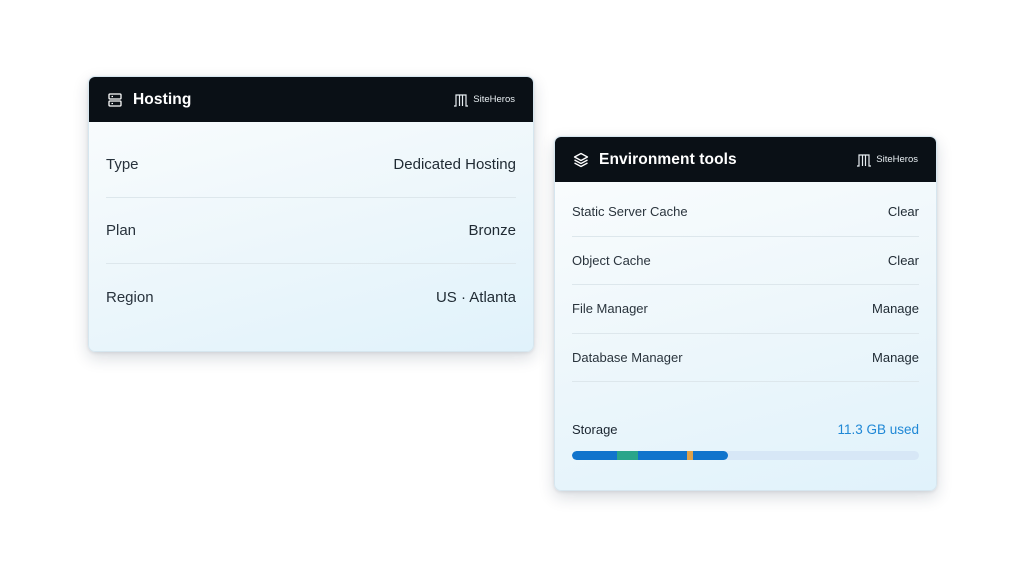 The height and width of the screenshot is (576, 1024). Describe the element at coordinates (162, 99) in the screenshot. I see `hosting-card-title: Hosting` at that location.